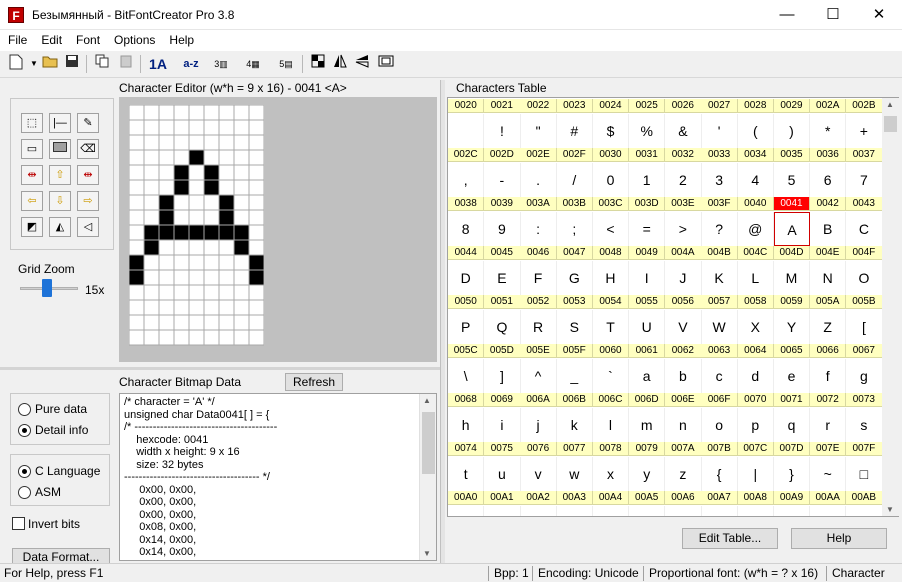 The width and height of the screenshot is (902, 582). I want to click on char-glyph-cell: }, so click(792, 474).